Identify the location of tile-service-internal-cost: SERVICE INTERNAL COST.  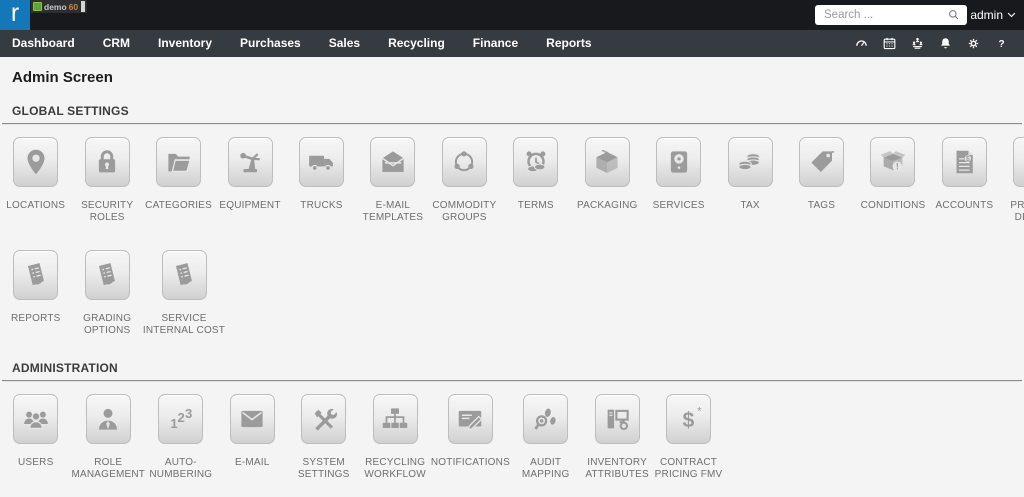
(184, 293).